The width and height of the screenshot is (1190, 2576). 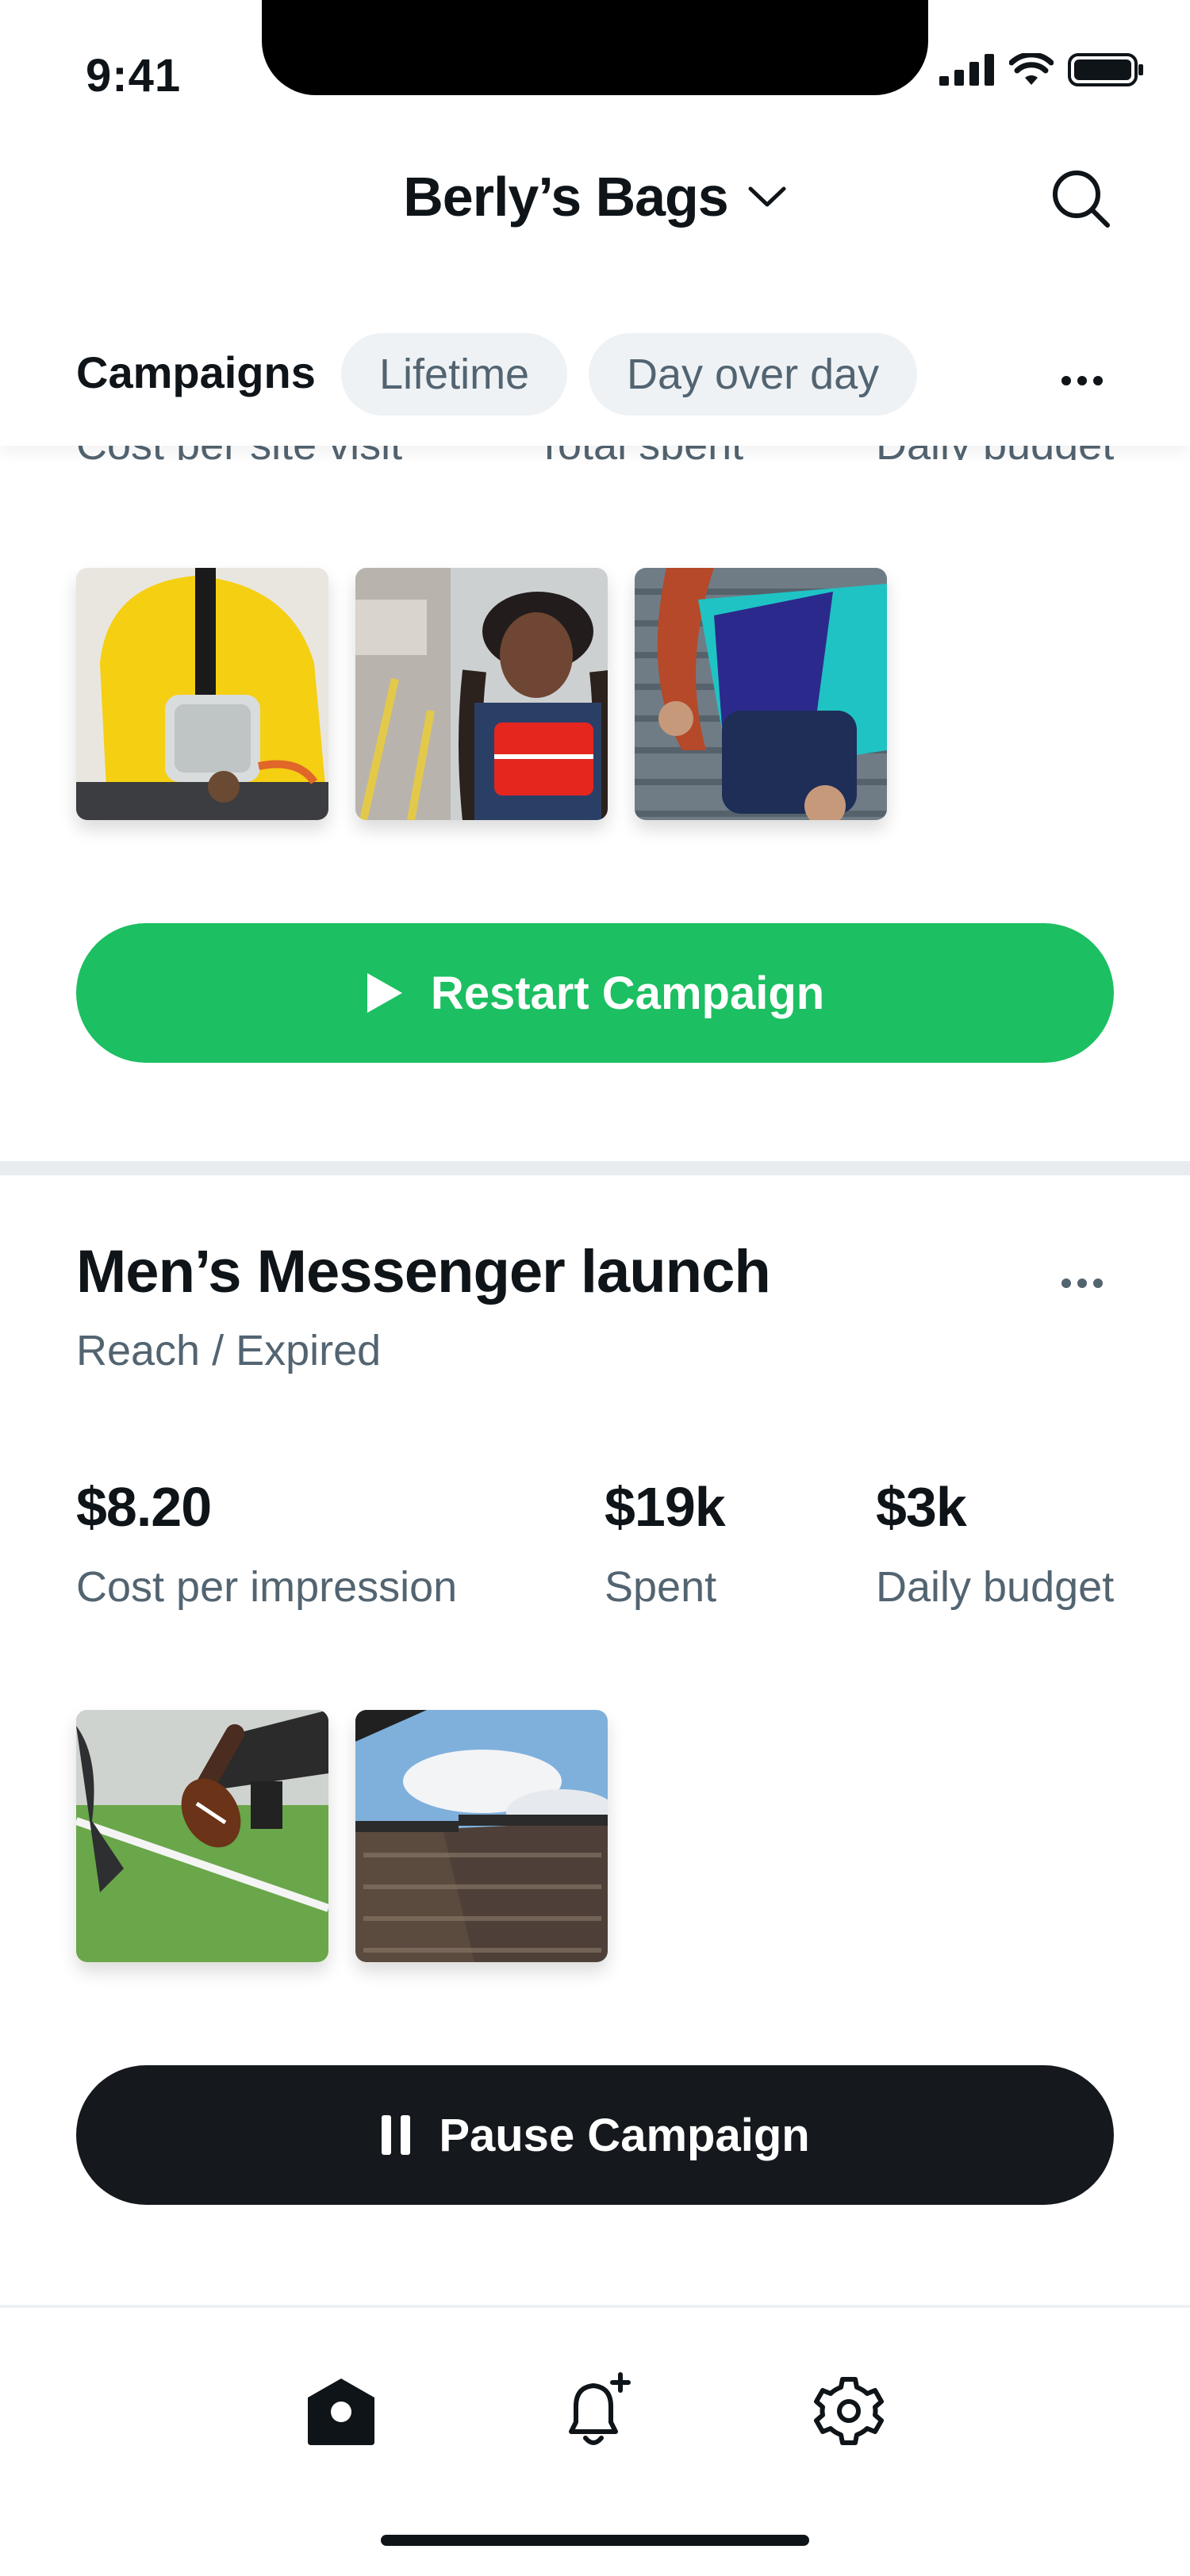 What do you see at coordinates (396, 2135) in the screenshot?
I see `pause-icon` at bounding box center [396, 2135].